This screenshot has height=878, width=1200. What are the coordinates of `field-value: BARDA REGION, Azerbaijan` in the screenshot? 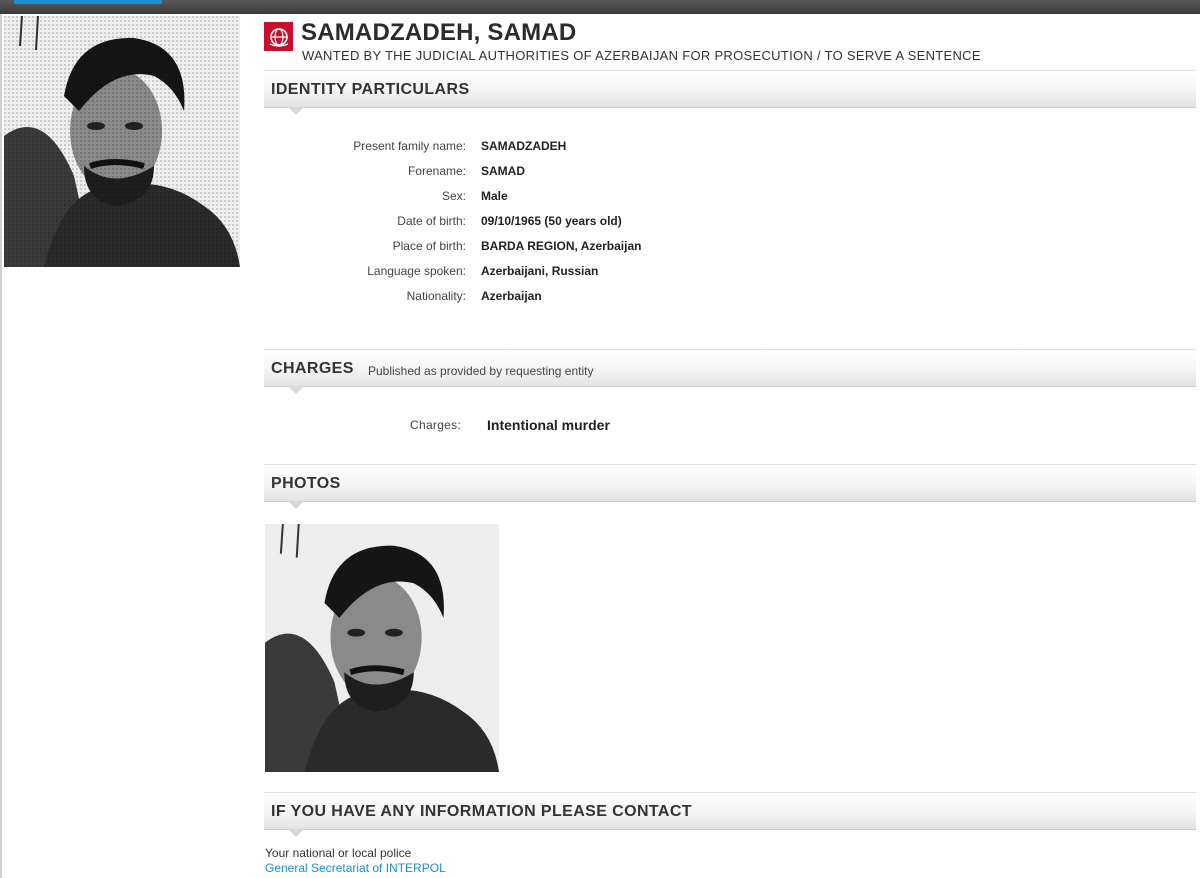 It's located at (561, 246).